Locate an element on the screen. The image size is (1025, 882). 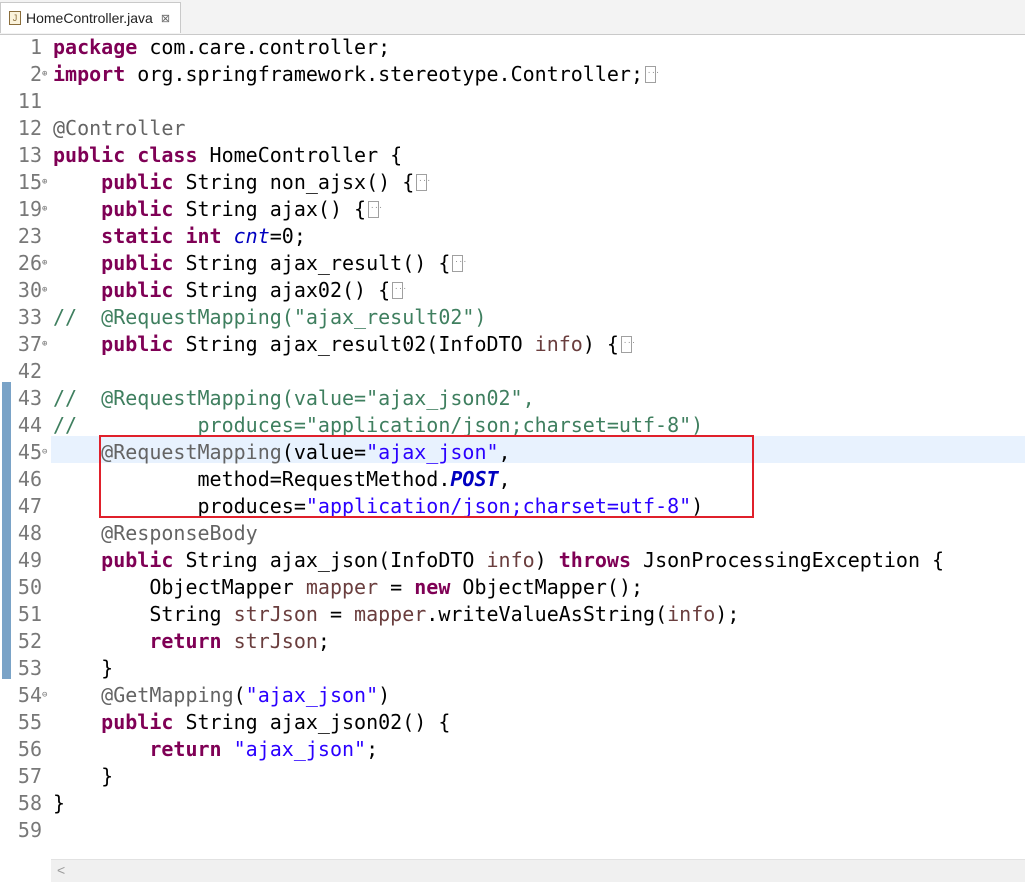
code-line: 58} is located at coordinates (512, 803).